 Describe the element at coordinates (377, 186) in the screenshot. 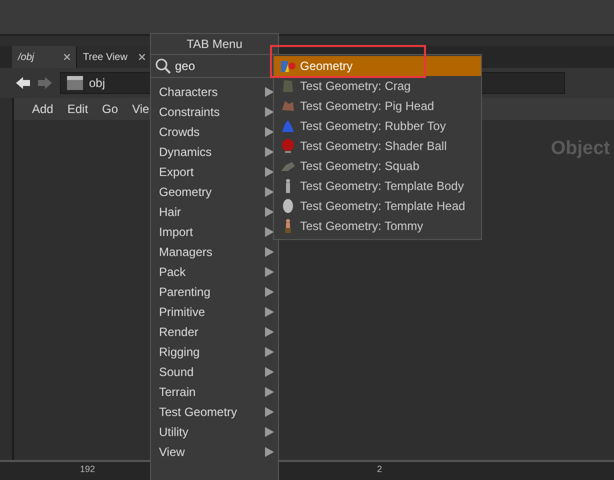

I see `result-item: Test Geometry: Template Body` at that location.